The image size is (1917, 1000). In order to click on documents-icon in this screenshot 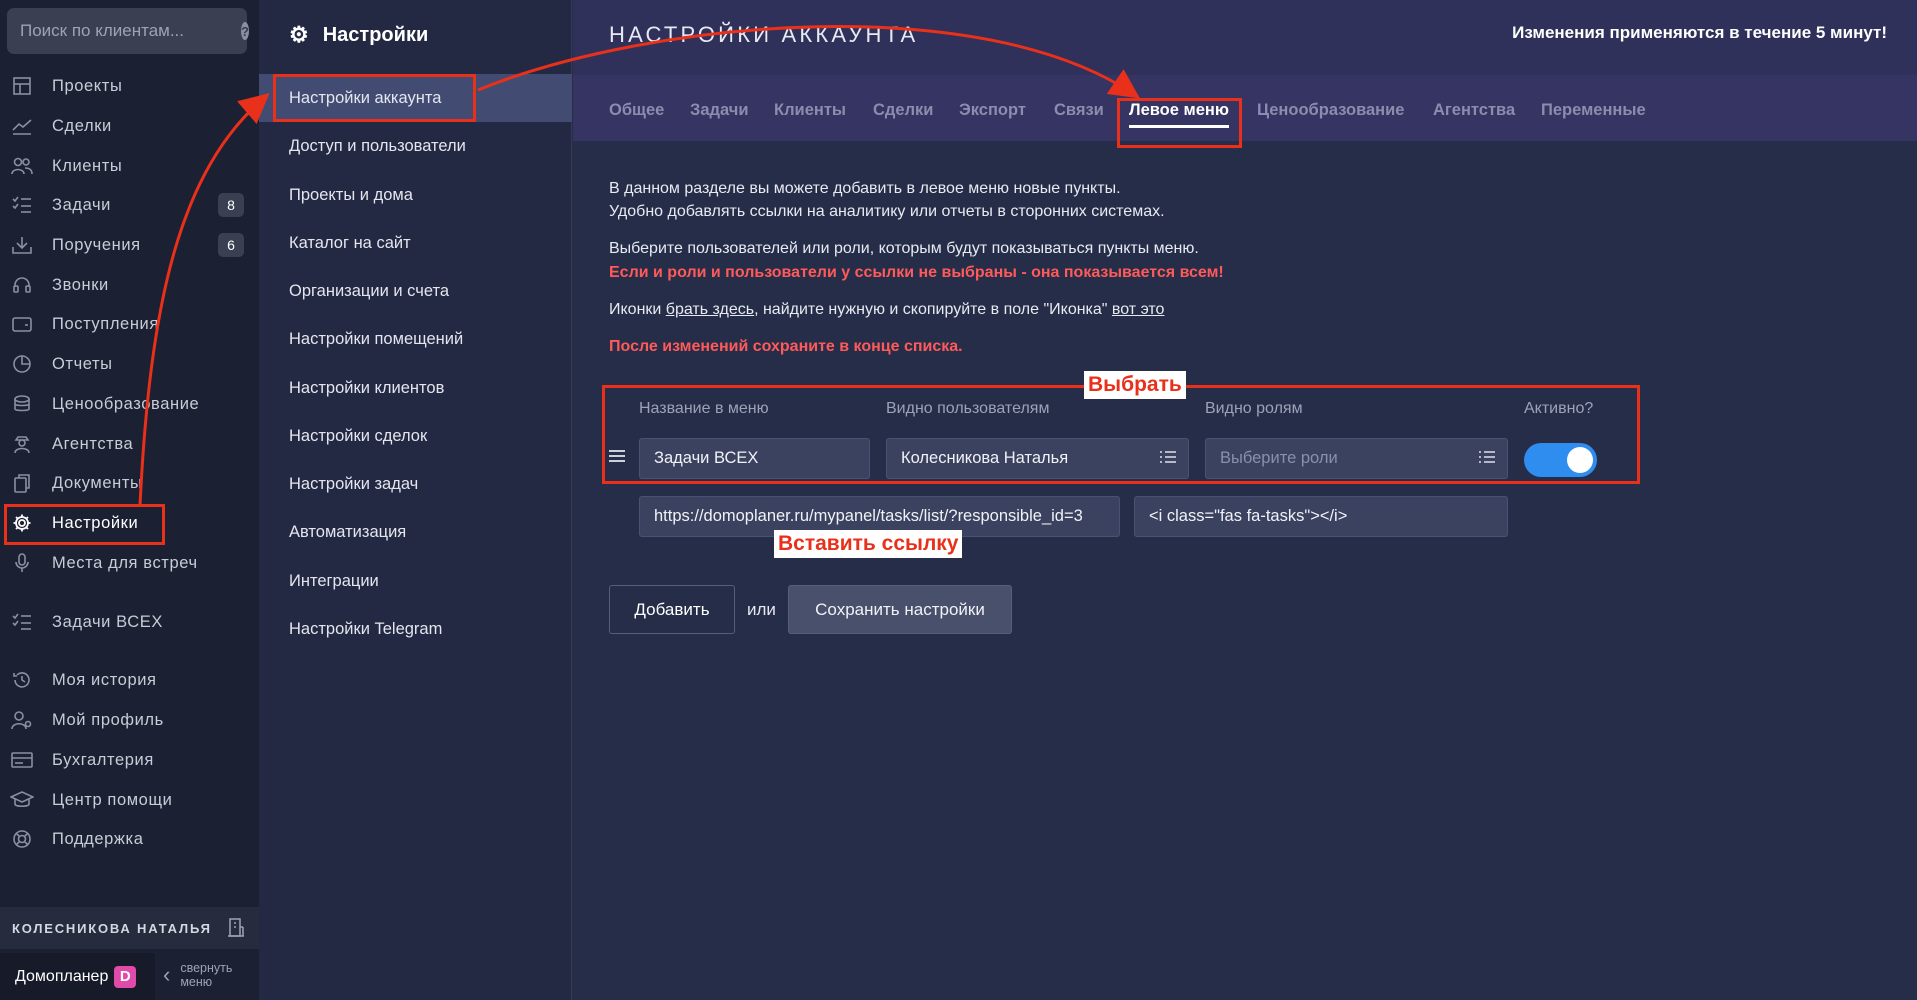, I will do `click(22, 483)`.